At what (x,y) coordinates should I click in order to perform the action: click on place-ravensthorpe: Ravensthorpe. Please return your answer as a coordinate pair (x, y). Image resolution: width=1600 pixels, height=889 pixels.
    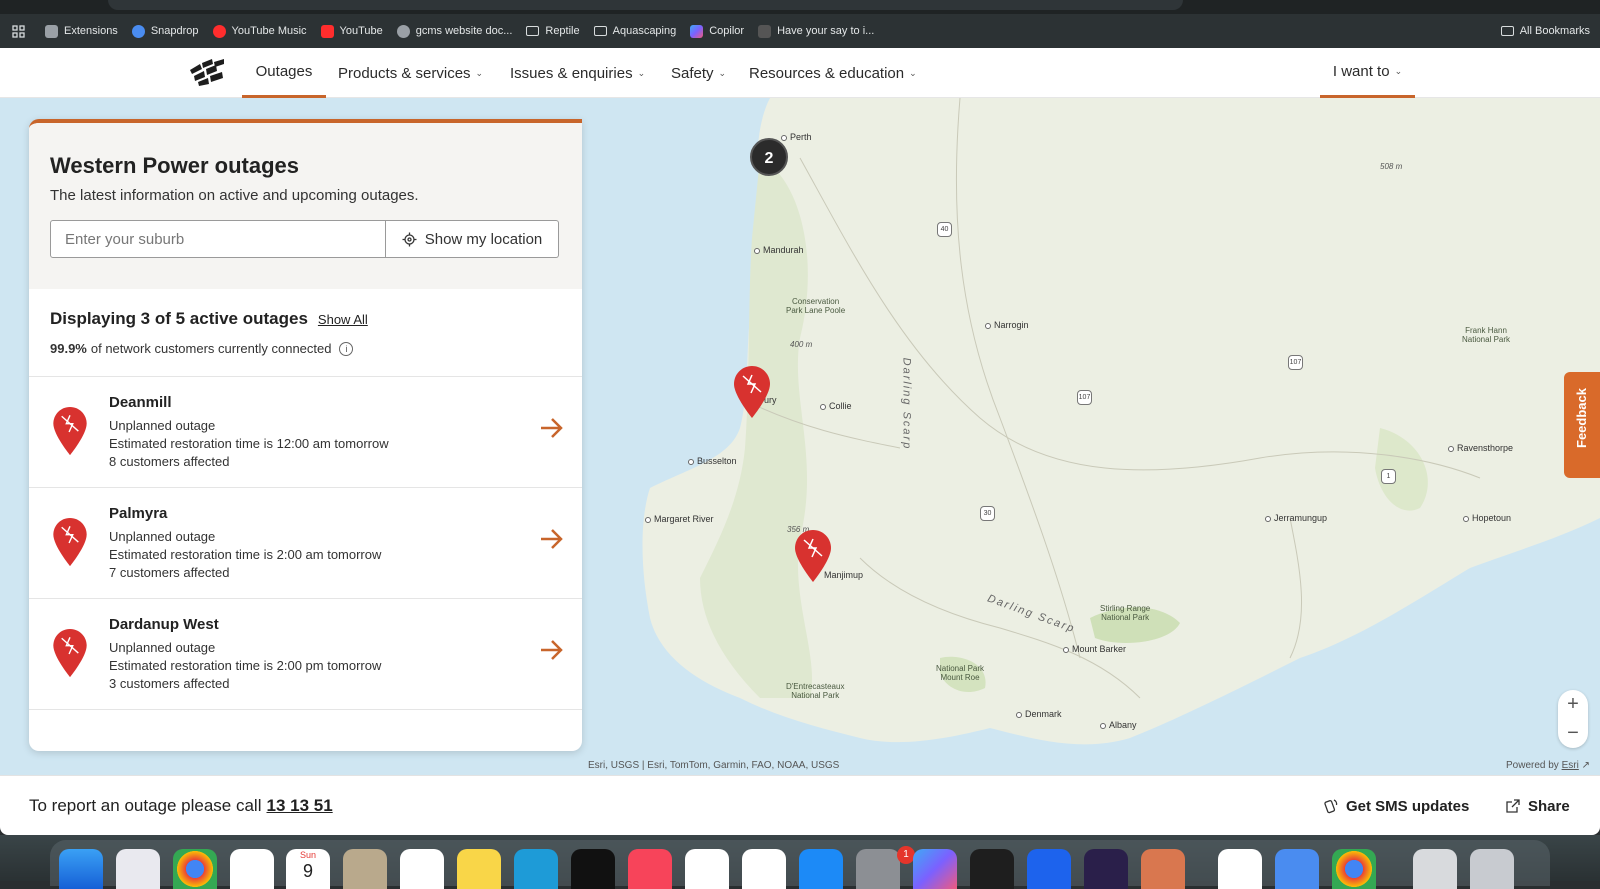
    Looking at the image, I should click on (1480, 448).